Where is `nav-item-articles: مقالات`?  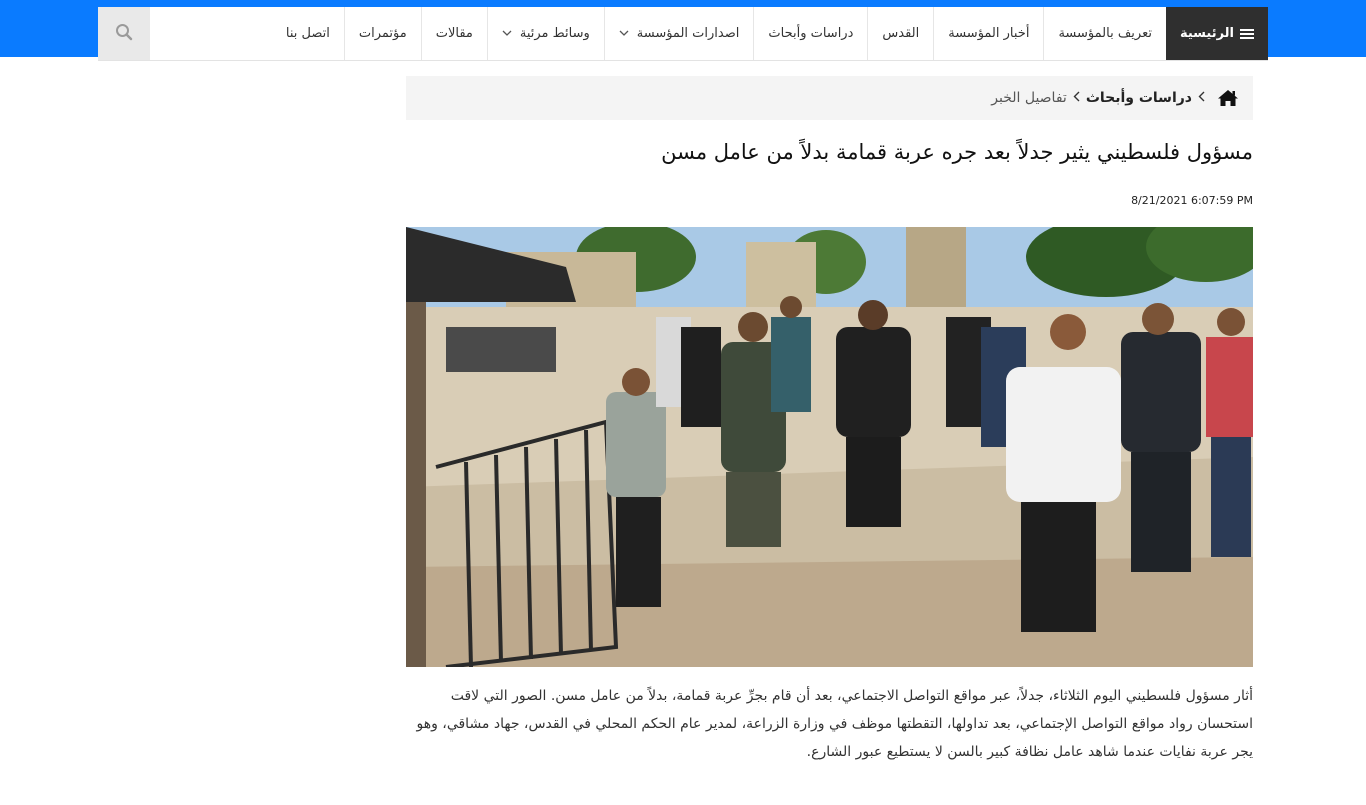
nav-item-articles: مقالات is located at coordinates (453, 33).